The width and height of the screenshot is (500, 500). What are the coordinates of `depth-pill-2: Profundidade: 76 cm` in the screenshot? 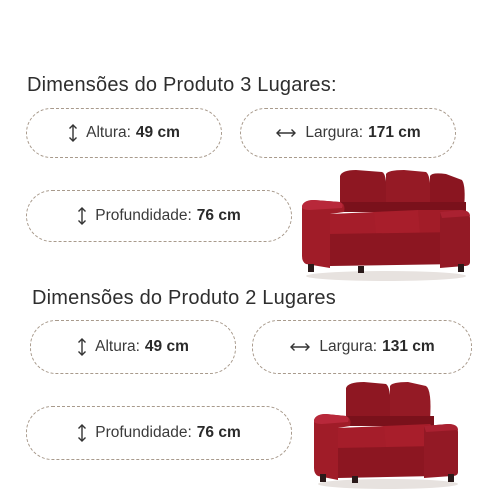 It's located at (159, 433).